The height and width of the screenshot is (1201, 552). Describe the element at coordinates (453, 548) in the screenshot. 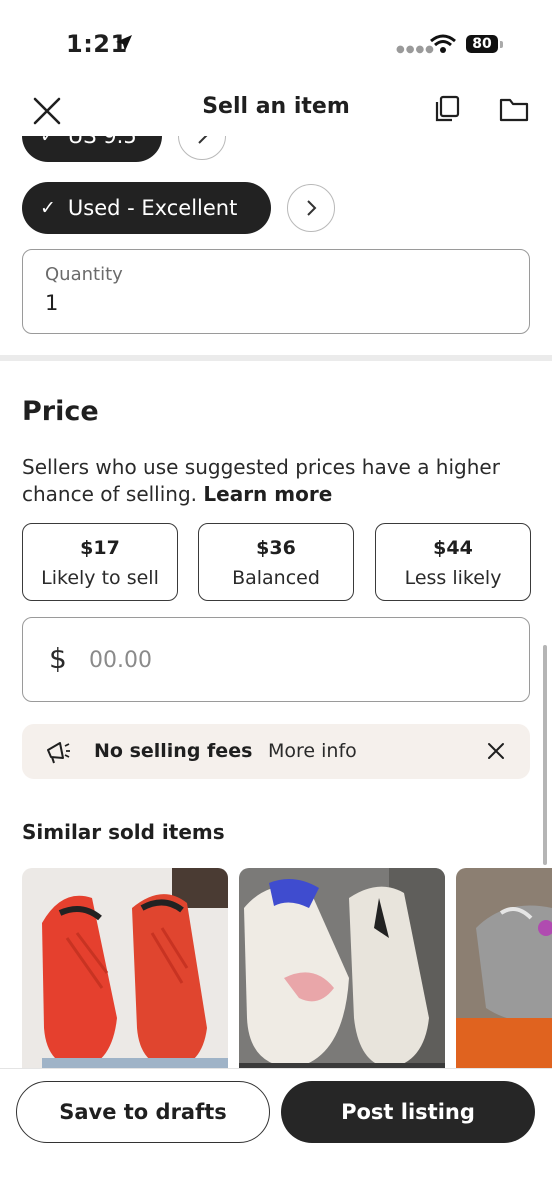

I see `suggestion-amount: $44` at that location.